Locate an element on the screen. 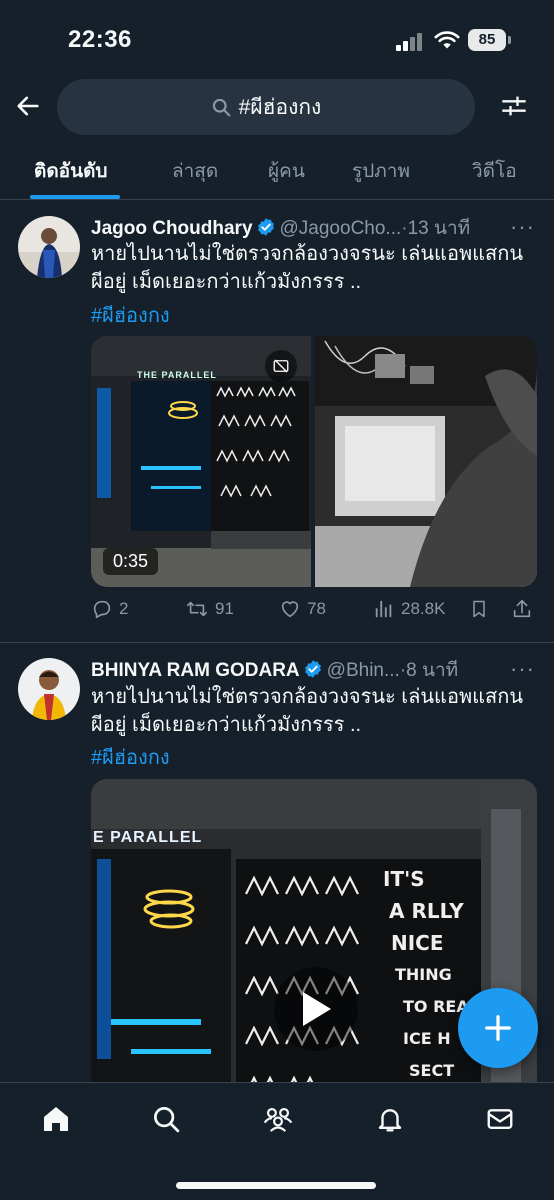 This screenshot has height=1200, width=554. views-button: 28.8K is located at coordinates (409, 609).